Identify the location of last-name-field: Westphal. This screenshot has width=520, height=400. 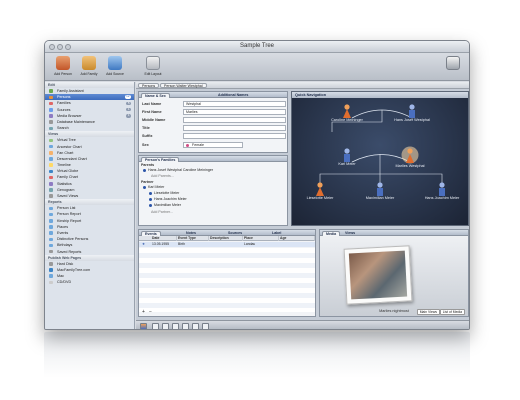
(234, 104).